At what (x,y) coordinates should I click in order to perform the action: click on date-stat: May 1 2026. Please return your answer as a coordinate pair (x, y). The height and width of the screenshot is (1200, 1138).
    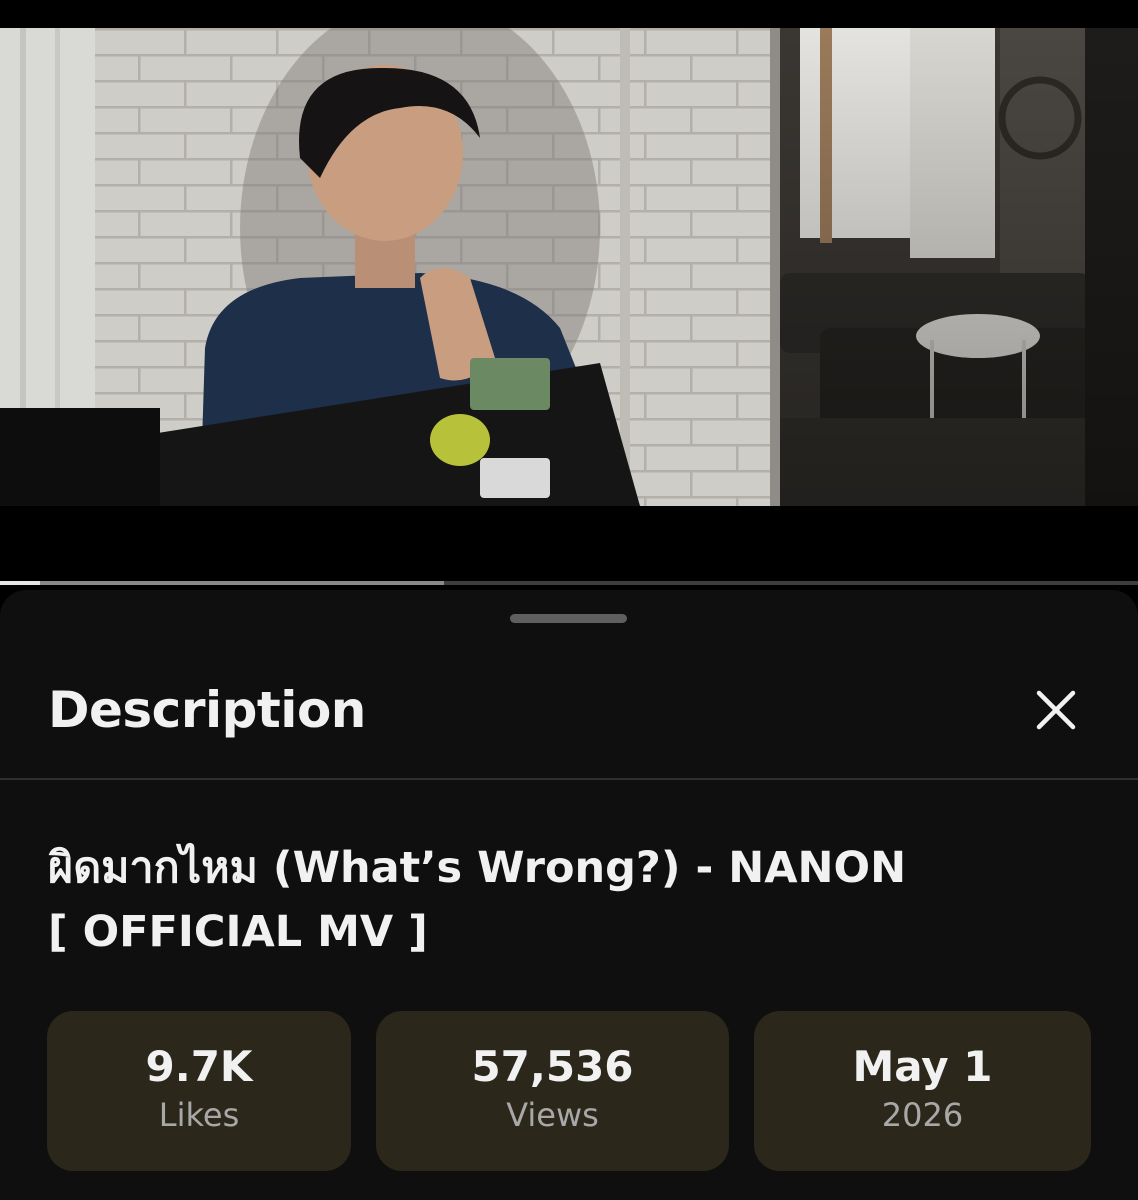
    Looking at the image, I should click on (922, 1091).